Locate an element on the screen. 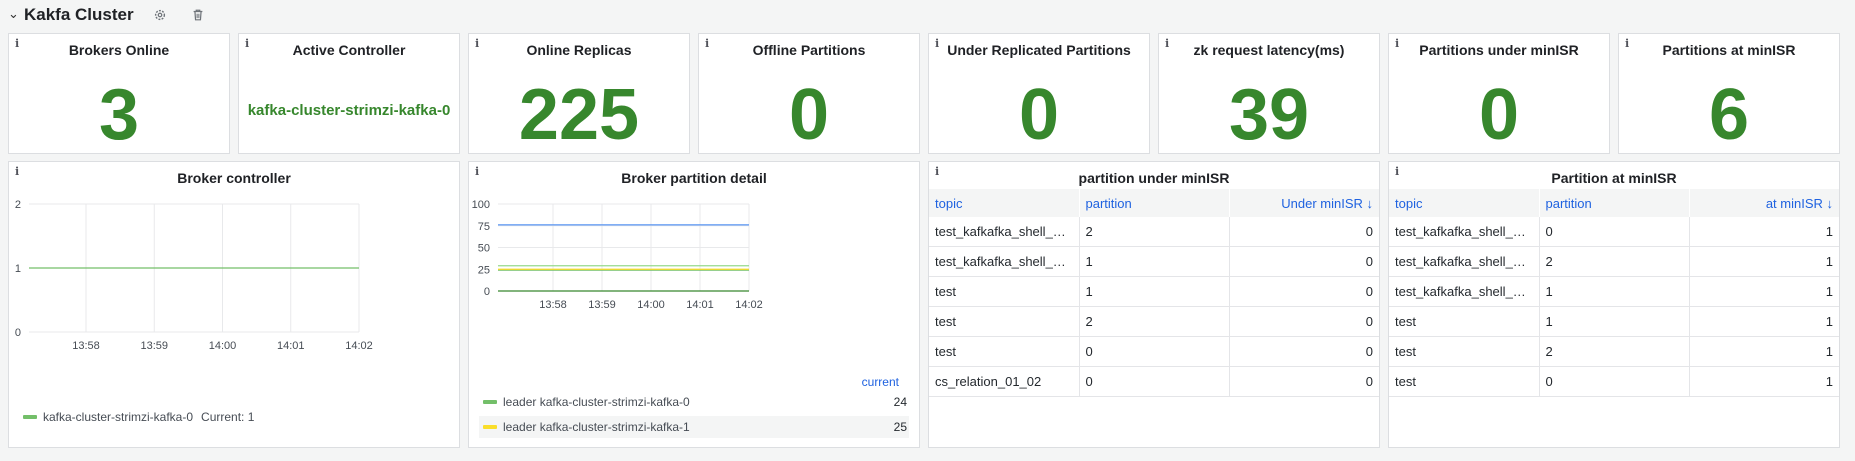  panel-title: Partitions under minISR is located at coordinates (1499, 50).